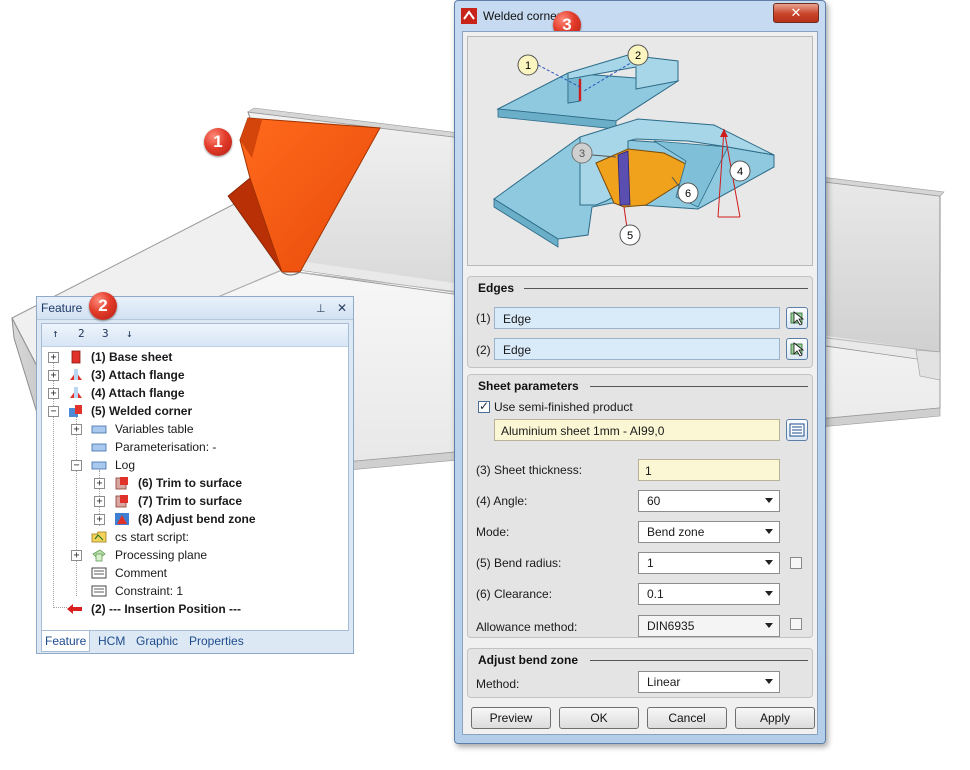 This screenshot has height=770, width=970. Describe the element at coordinates (111, 641) in the screenshot. I see `tab-hcm: HCM` at that location.